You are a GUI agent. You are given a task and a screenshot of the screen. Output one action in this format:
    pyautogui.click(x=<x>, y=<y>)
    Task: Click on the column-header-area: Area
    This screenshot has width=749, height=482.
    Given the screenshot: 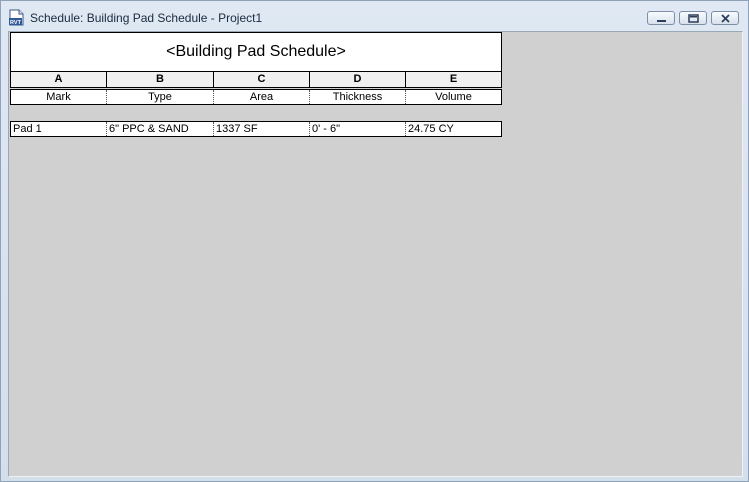 What is the action you would take?
    pyautogui.click(x=262, y=97)
    